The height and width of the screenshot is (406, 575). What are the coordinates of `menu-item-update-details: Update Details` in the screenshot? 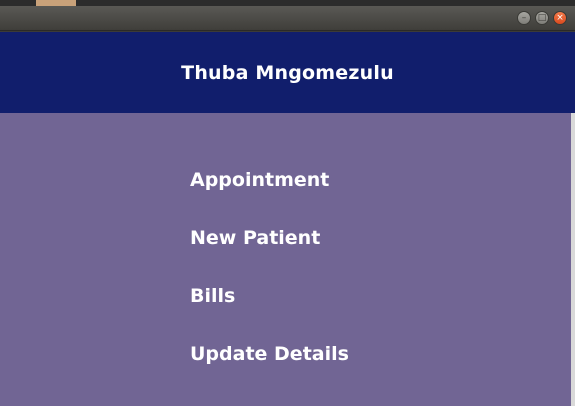 It's located at (269, 354).